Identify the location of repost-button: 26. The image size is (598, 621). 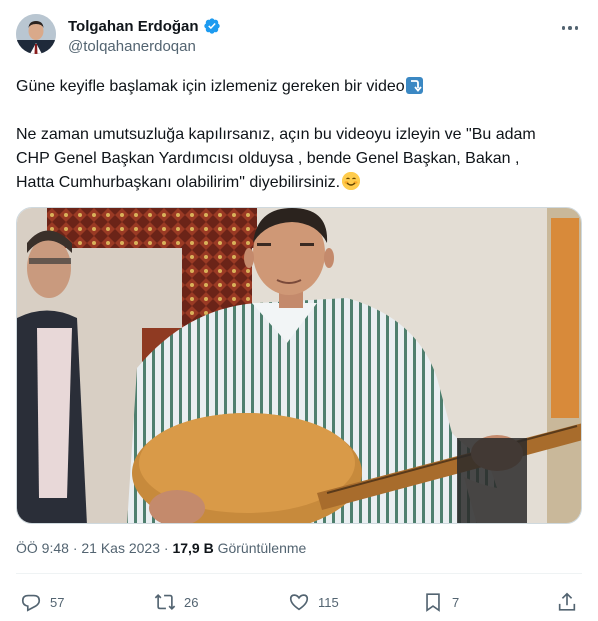
(176, 602).